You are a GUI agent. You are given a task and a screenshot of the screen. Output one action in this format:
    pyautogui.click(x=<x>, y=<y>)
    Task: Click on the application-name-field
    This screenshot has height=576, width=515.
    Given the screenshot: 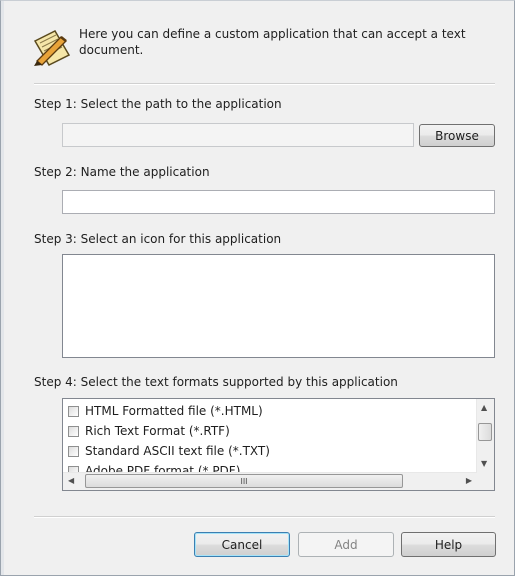 What is the action you would take?
    pyautogui.click(x=278, y=202)
    